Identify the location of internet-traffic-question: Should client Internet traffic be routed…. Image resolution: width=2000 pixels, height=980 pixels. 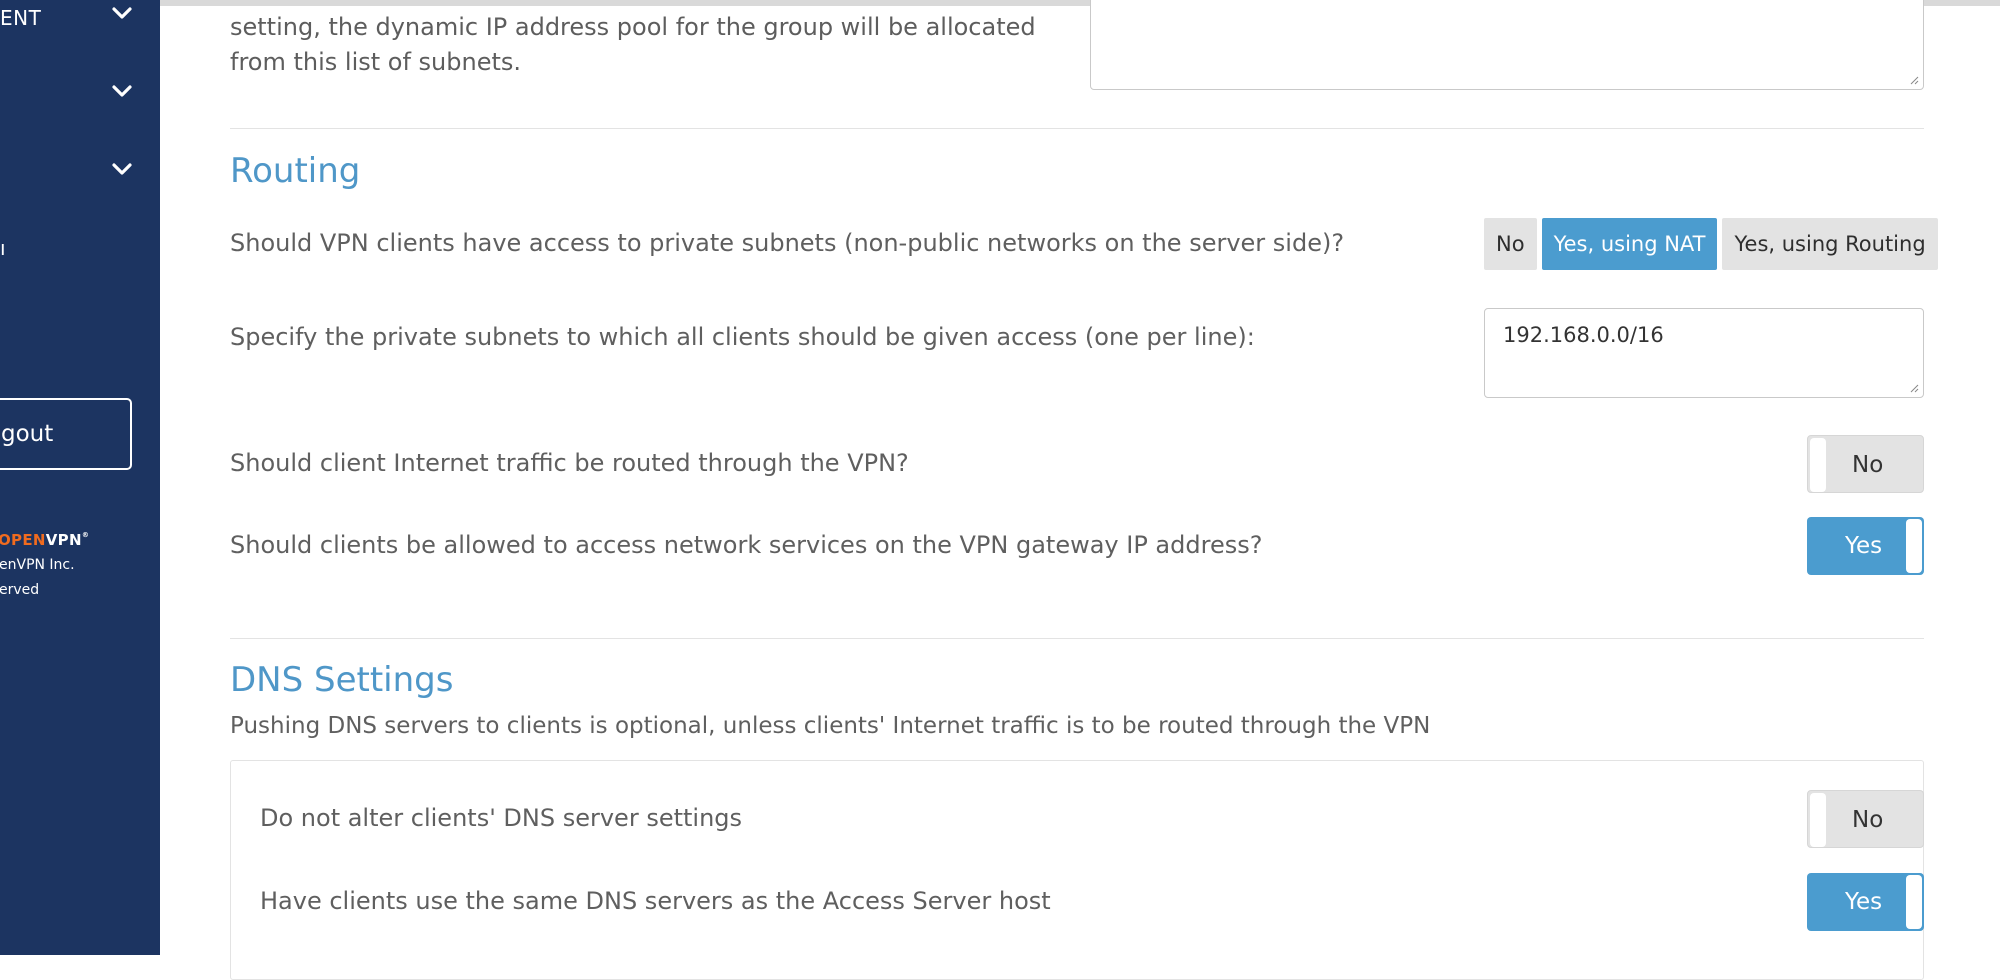
(569, 463).